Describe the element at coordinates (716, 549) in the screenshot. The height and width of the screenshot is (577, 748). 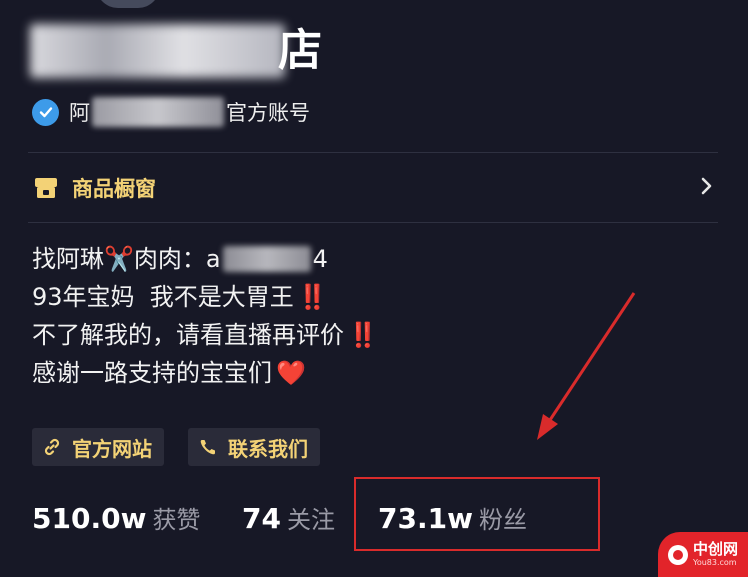
I see `watermark-title: 中创网` at that location.